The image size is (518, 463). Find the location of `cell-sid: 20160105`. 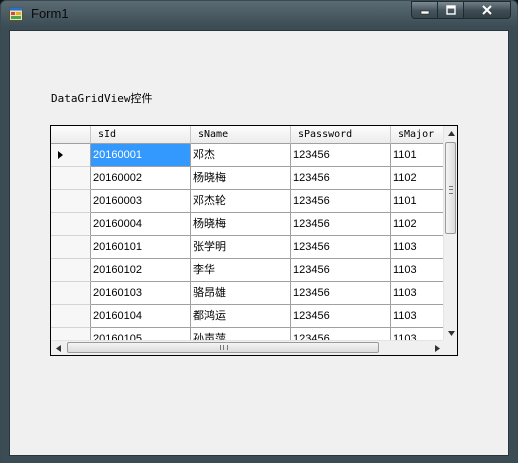

cell-sid: 20160105 is located at coordinates (141, 334).